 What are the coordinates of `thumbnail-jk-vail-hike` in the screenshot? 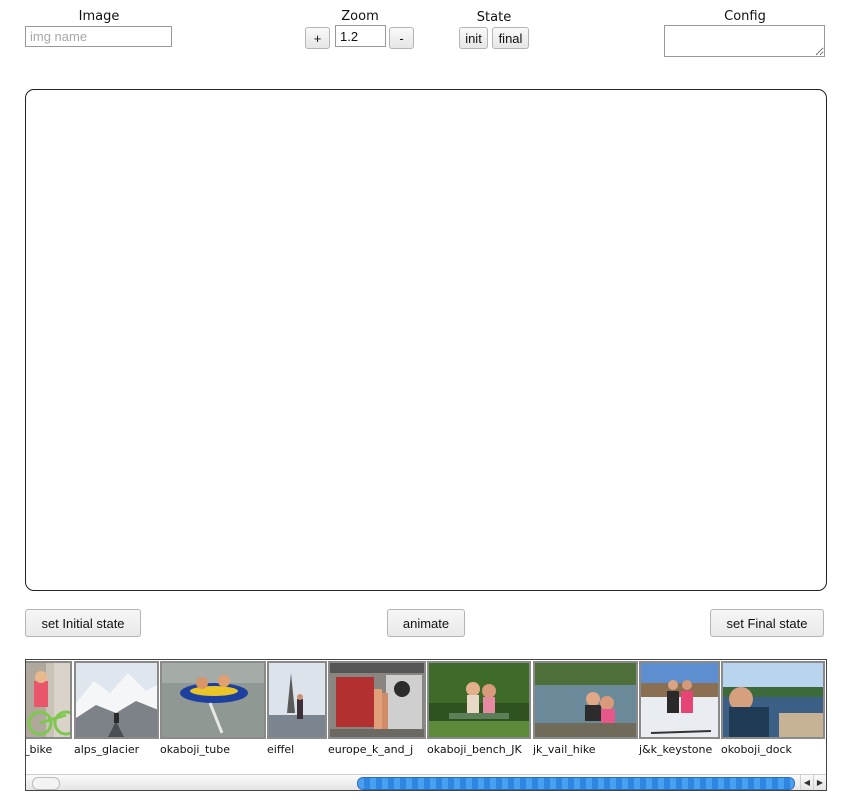 It's located at (585, 700).